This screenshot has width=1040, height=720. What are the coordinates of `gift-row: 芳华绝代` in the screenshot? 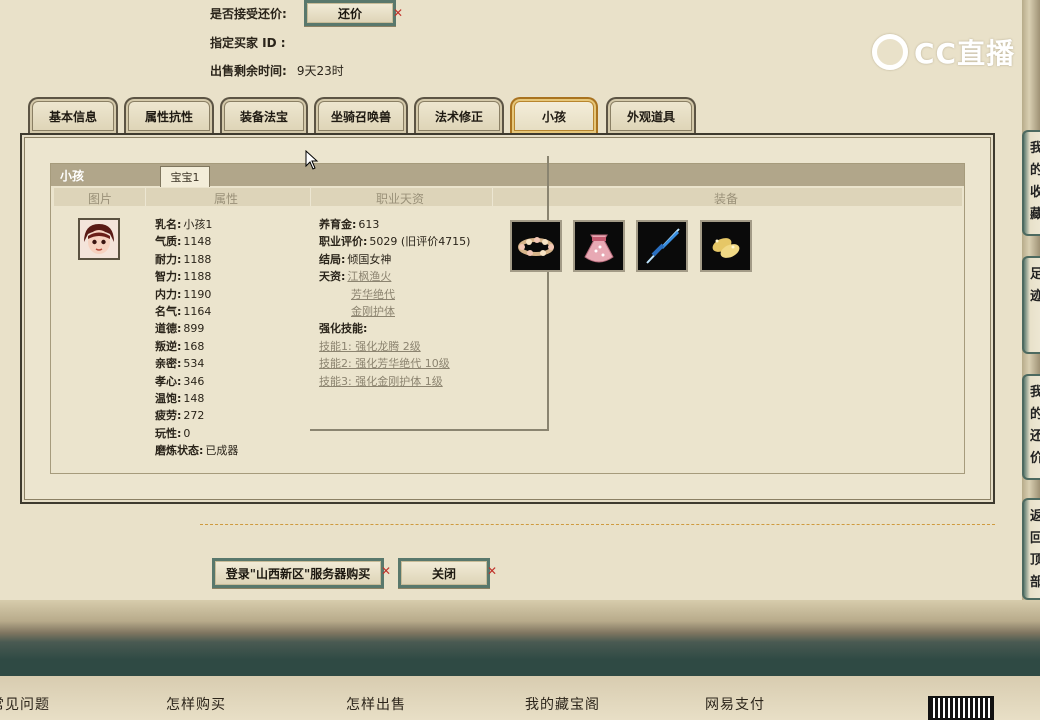 It's located at (394, 294).